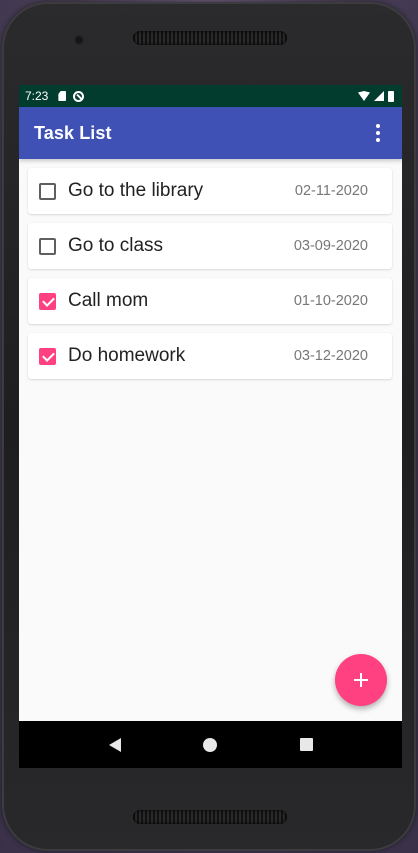 This screenshot has width=418, height=853. I want to click on add-task-button, so click(361, 680).